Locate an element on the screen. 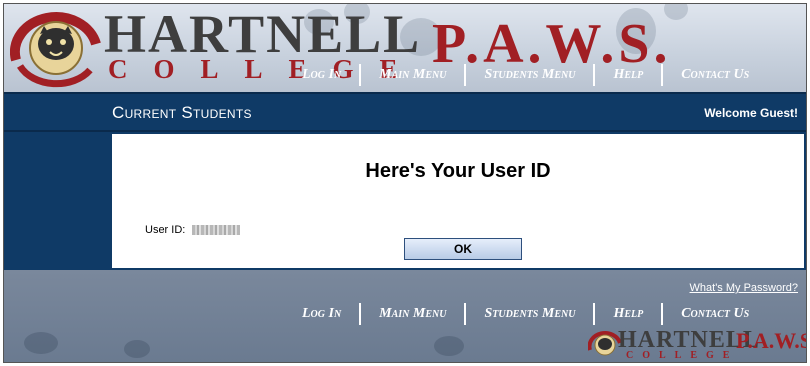 Image resolution: width=810 pixels, height=366 pixels. user-id-label: User ID: is located at coordinates (165, 230).